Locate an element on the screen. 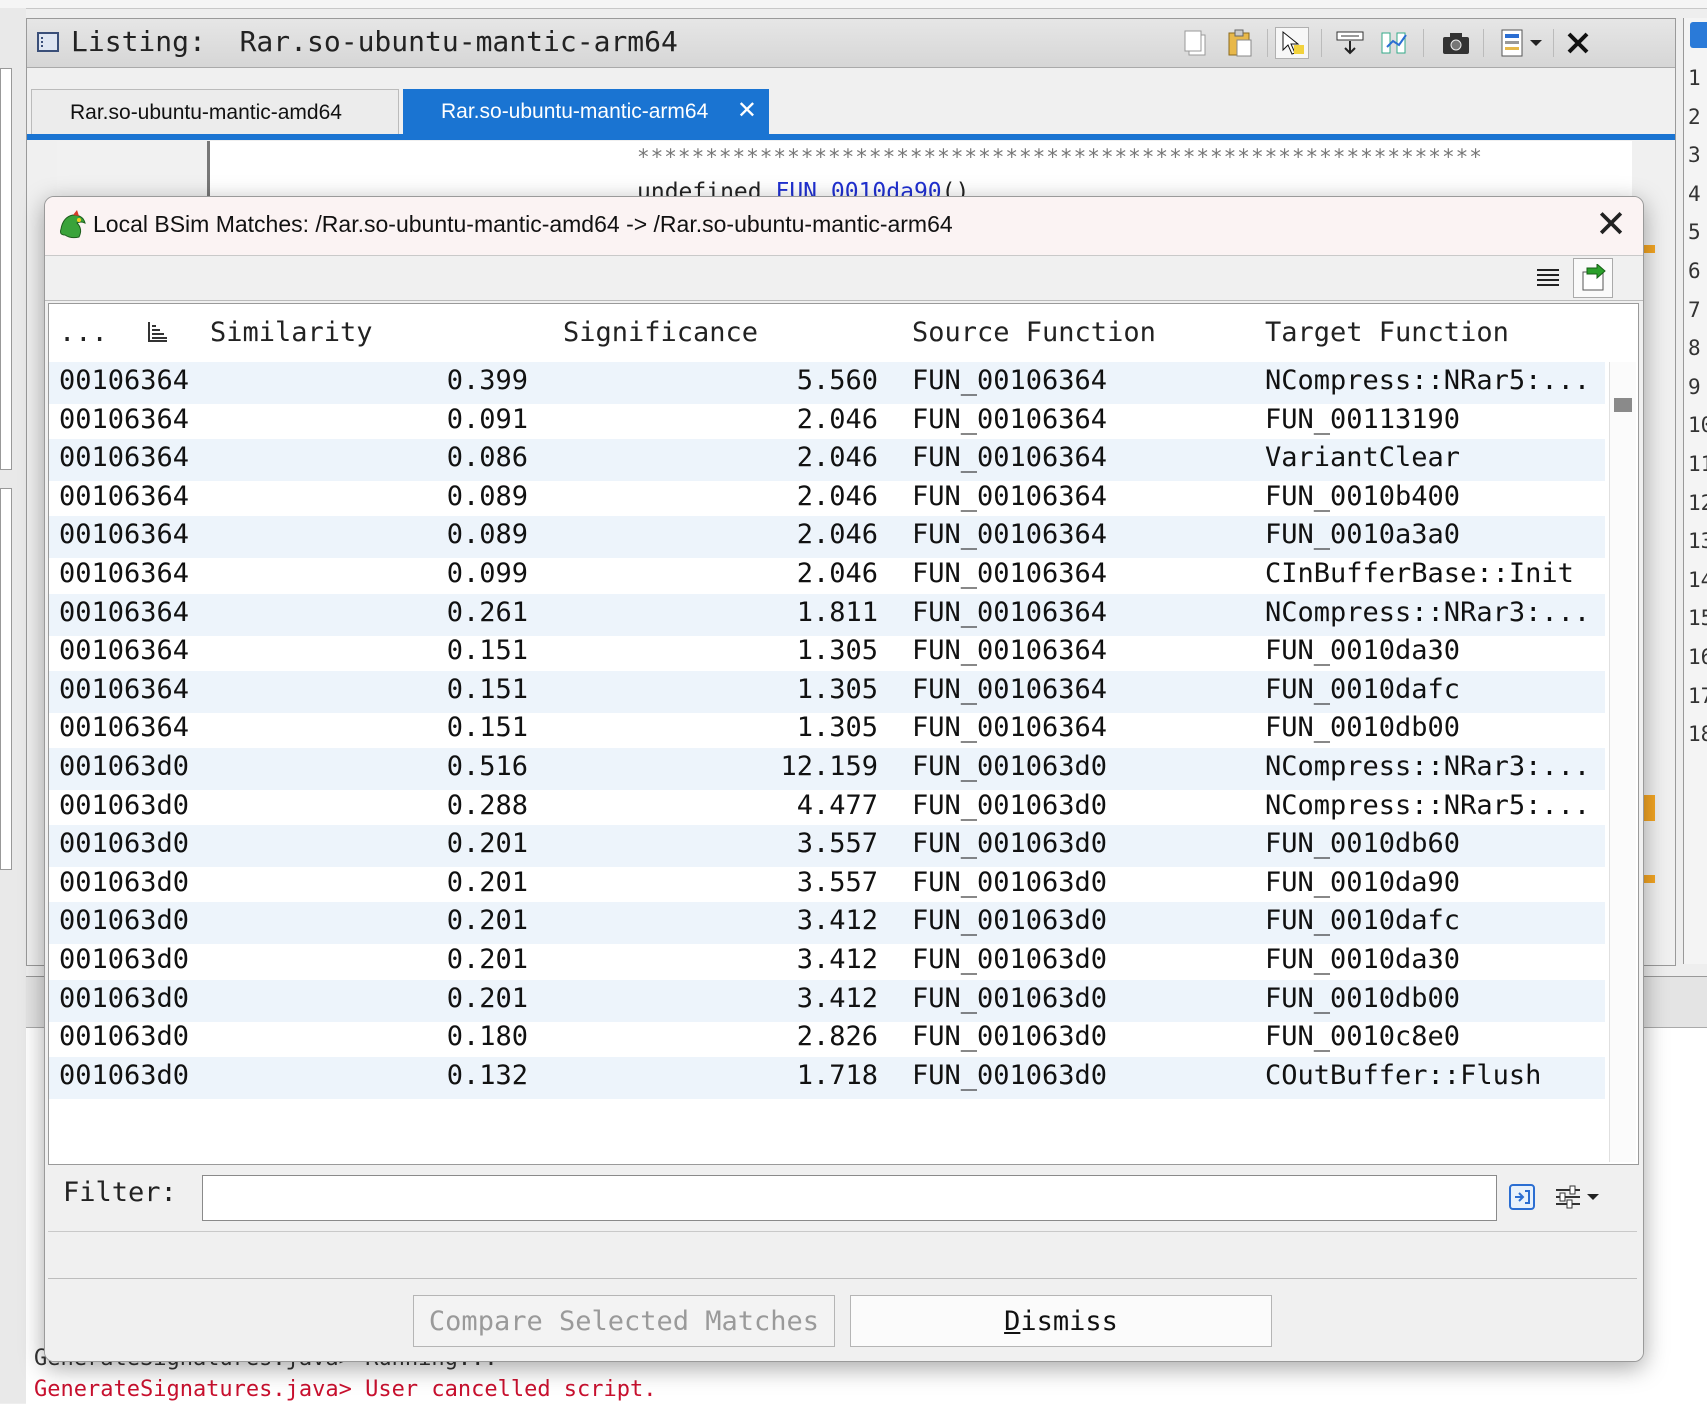 This screenshot has height=1404, width=1707. cell-significance: 2.046 is located at coordinates (837, 496).